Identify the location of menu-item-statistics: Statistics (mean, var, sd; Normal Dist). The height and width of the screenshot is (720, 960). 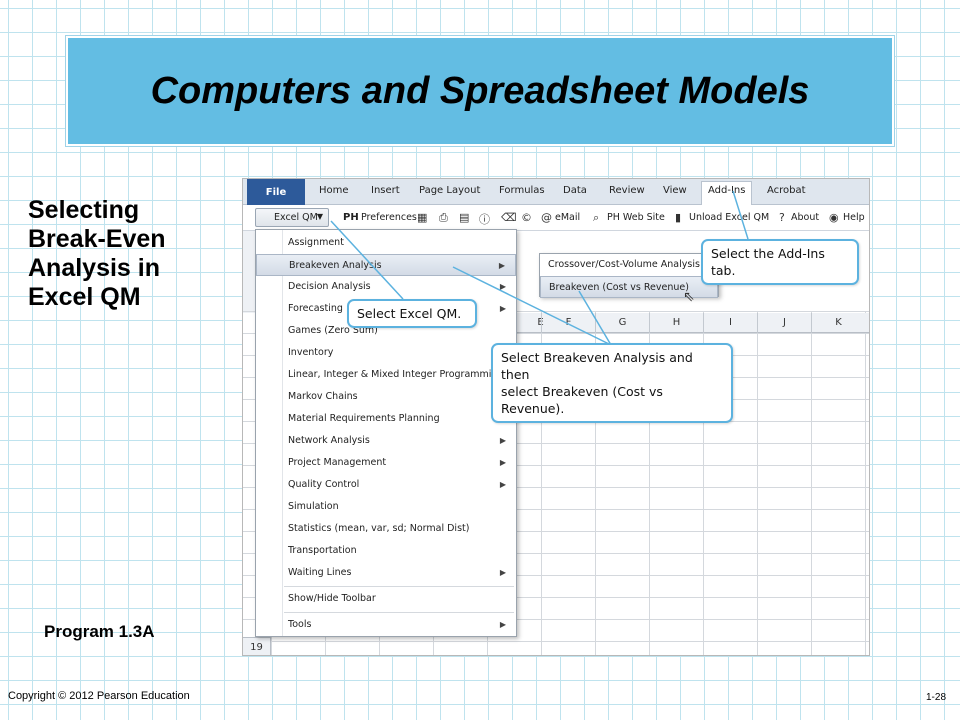
(386, 529).